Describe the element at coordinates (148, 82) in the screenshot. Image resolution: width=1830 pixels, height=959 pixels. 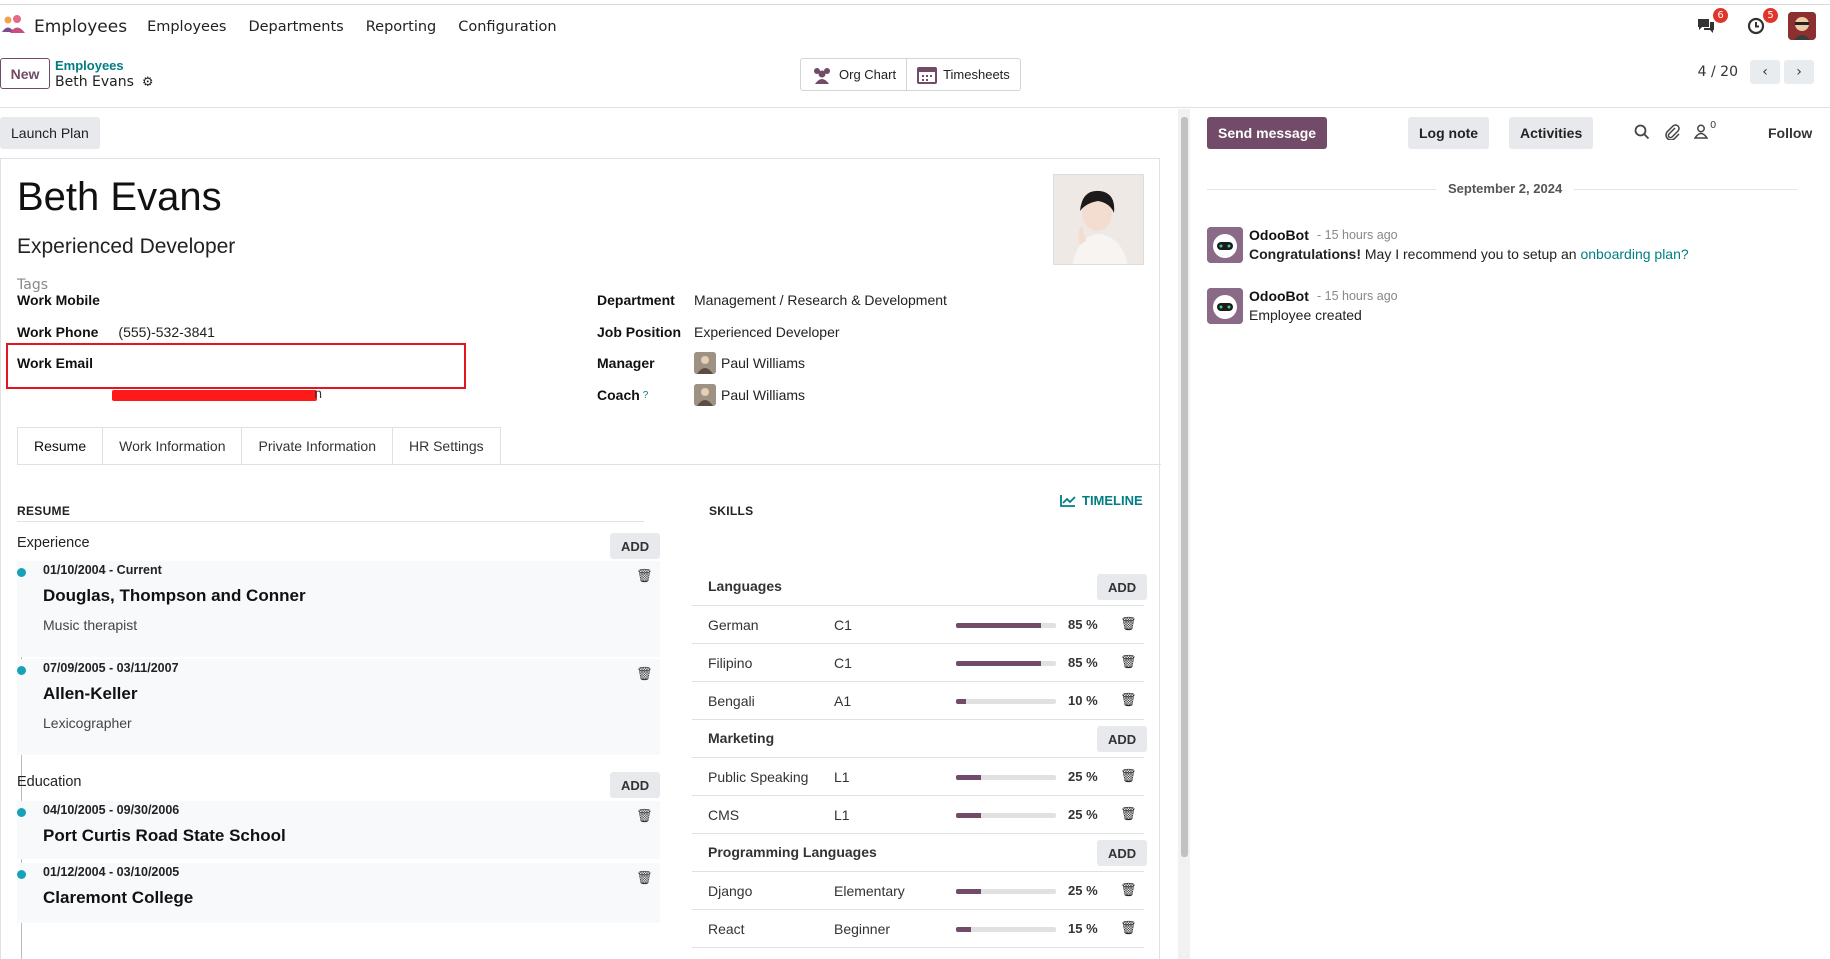
I see `gear-icon: ⚙` at that location.